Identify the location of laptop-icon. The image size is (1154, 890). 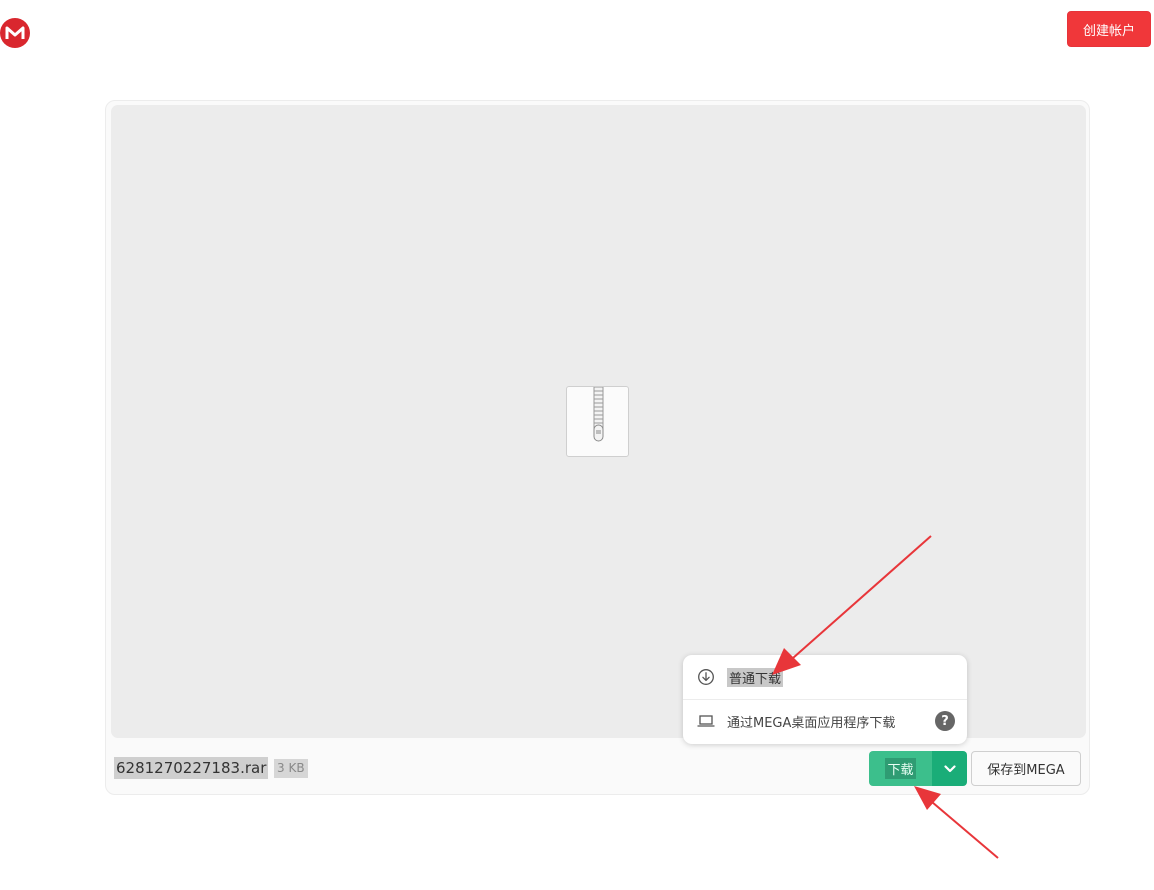
(706, 721).